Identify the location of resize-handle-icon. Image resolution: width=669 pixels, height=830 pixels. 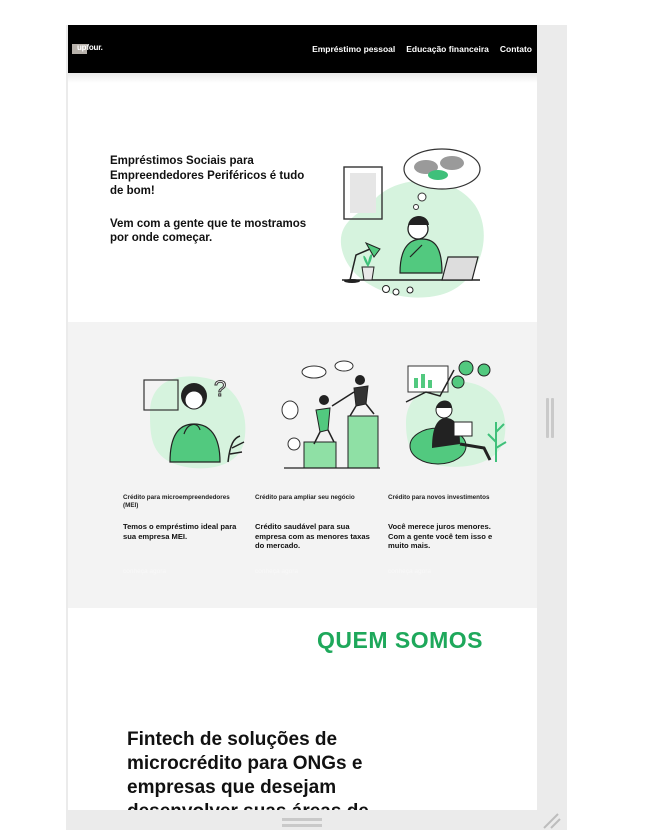
(551, 821).